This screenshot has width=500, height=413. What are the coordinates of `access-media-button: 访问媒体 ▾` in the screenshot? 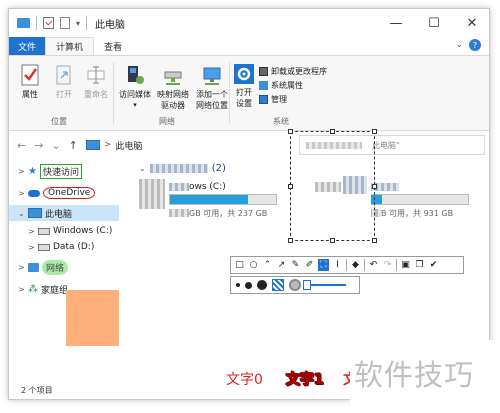 It's located at (135, 87).